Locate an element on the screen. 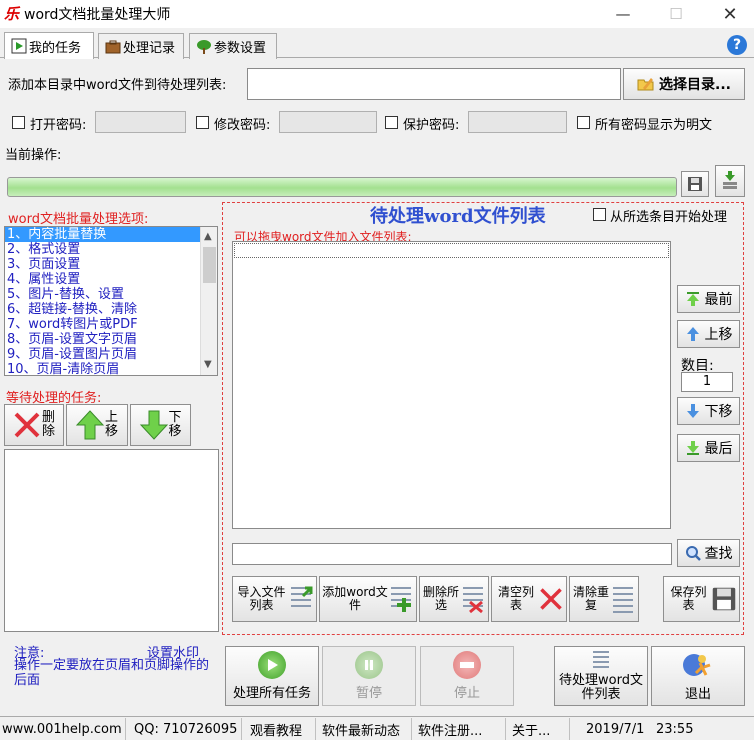 This screenshot has width=754, height=740. list-focus-row is located at coordinates (451, 250).